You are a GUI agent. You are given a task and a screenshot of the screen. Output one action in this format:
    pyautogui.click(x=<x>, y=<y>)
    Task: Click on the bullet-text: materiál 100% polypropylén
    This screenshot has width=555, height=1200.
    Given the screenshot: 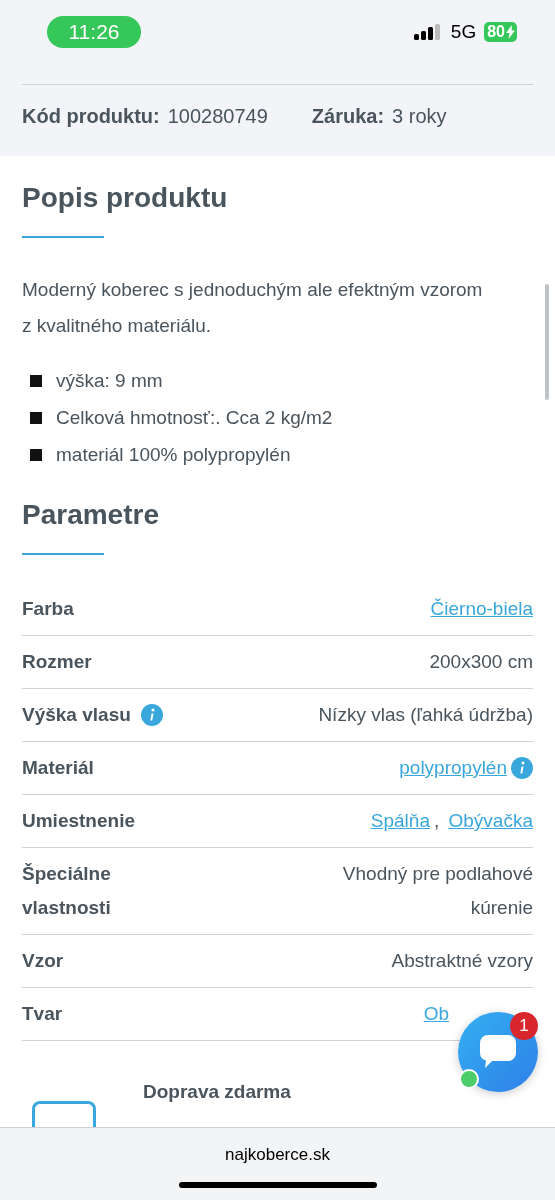 What is the action you would take?
    pyautogui.click(x=173, y=454)
    